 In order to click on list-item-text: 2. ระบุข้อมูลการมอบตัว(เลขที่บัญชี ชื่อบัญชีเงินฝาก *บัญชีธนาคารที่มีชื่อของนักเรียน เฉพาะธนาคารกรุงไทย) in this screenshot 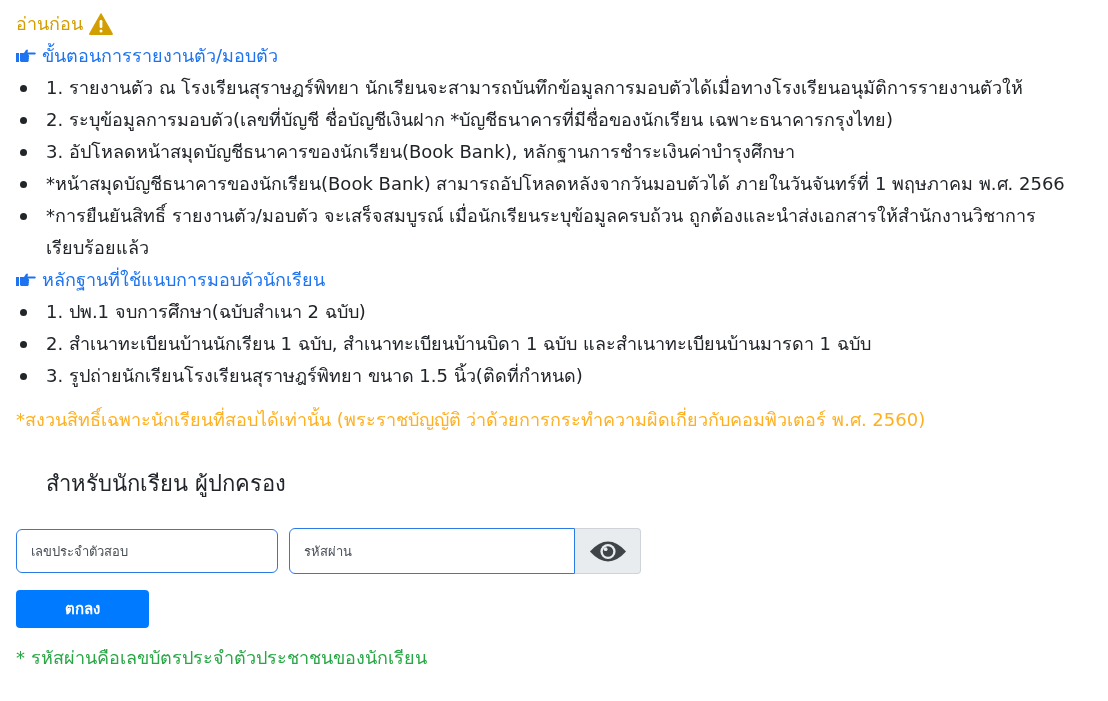, I will do `click(470, 119)`.